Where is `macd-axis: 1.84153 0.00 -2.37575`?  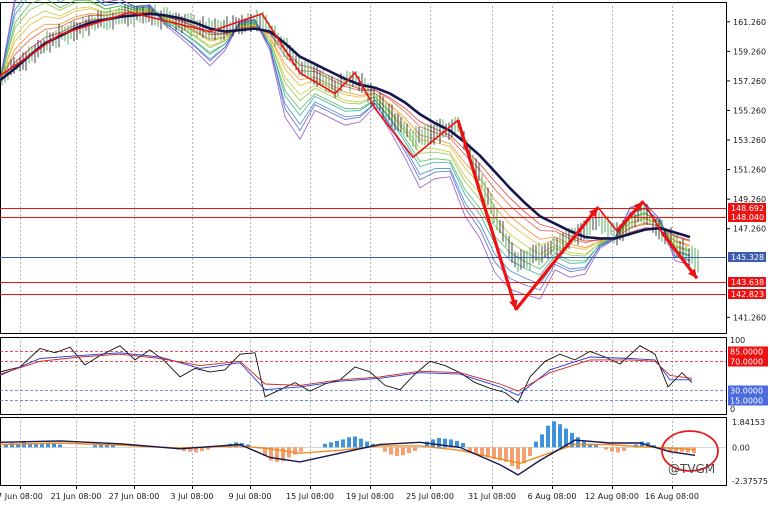 macd-axis: 1.84153 0.00 -2.37575 is located at coordinates (750, 452).